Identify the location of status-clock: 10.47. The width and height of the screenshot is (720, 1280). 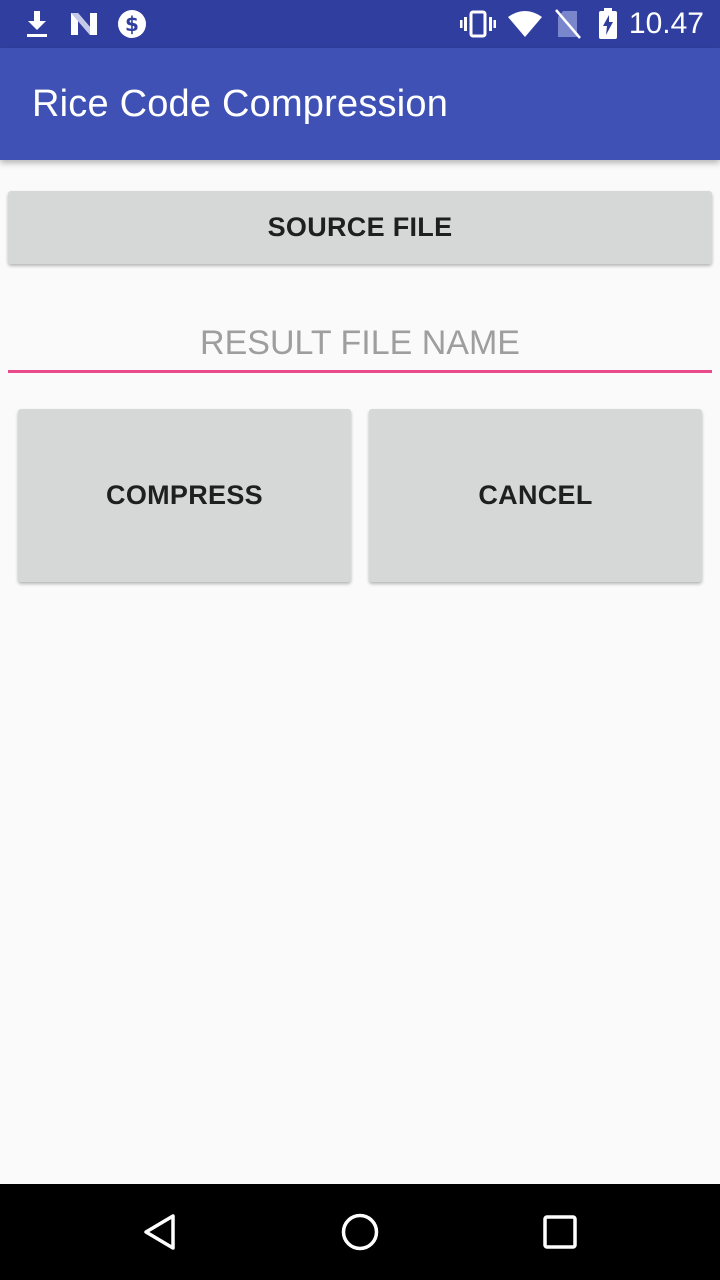
(666, 23).